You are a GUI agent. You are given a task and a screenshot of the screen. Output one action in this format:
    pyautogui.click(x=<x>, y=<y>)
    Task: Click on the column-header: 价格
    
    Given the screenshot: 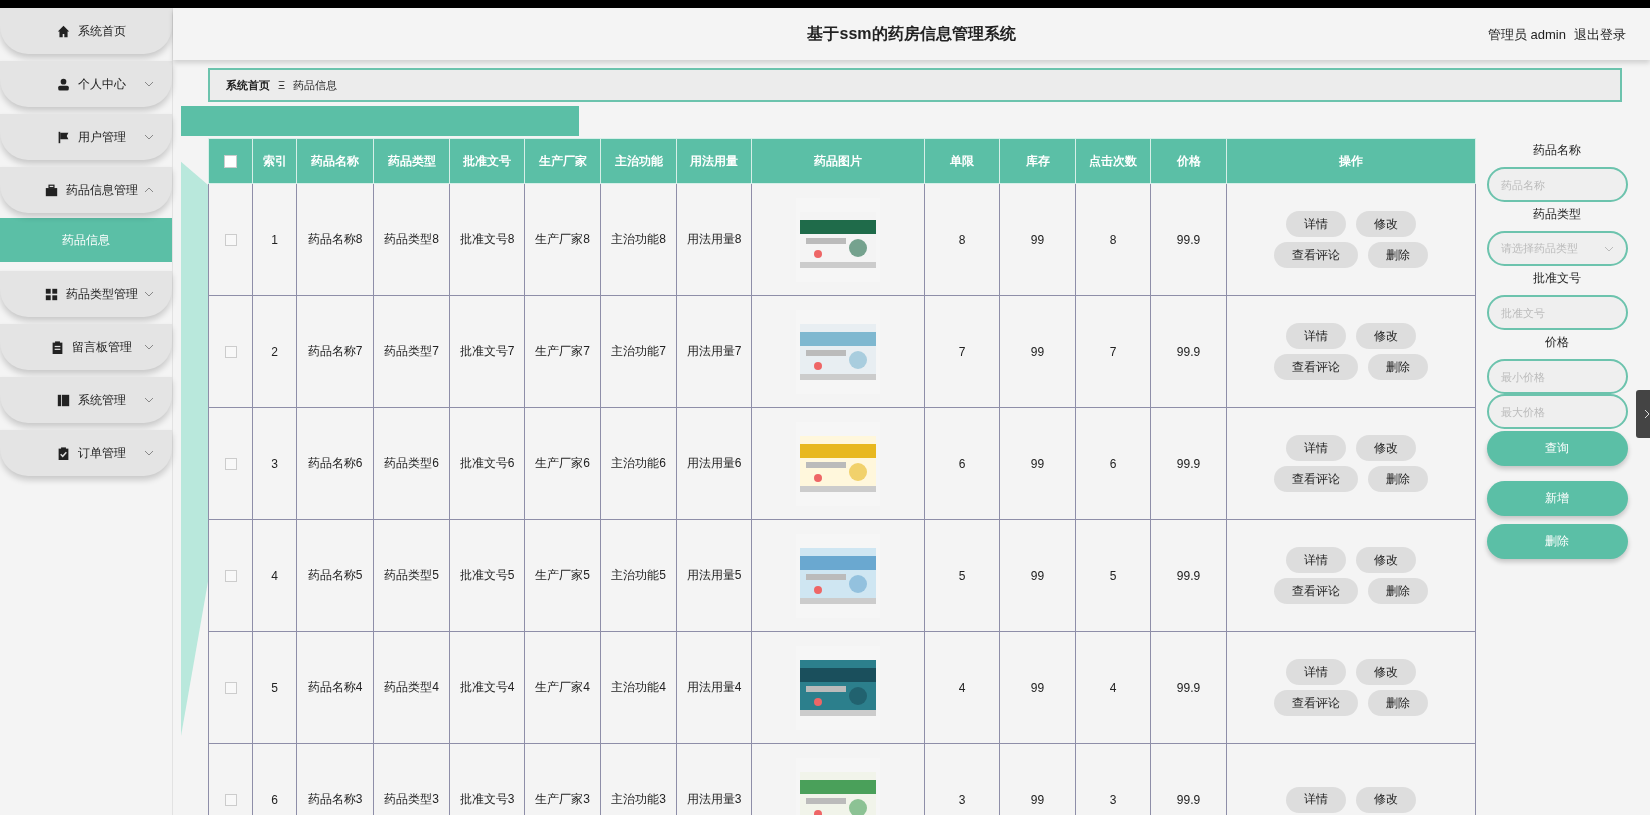 What is the action you would take?
    pyautogui.click(x=1188, y=161)
    